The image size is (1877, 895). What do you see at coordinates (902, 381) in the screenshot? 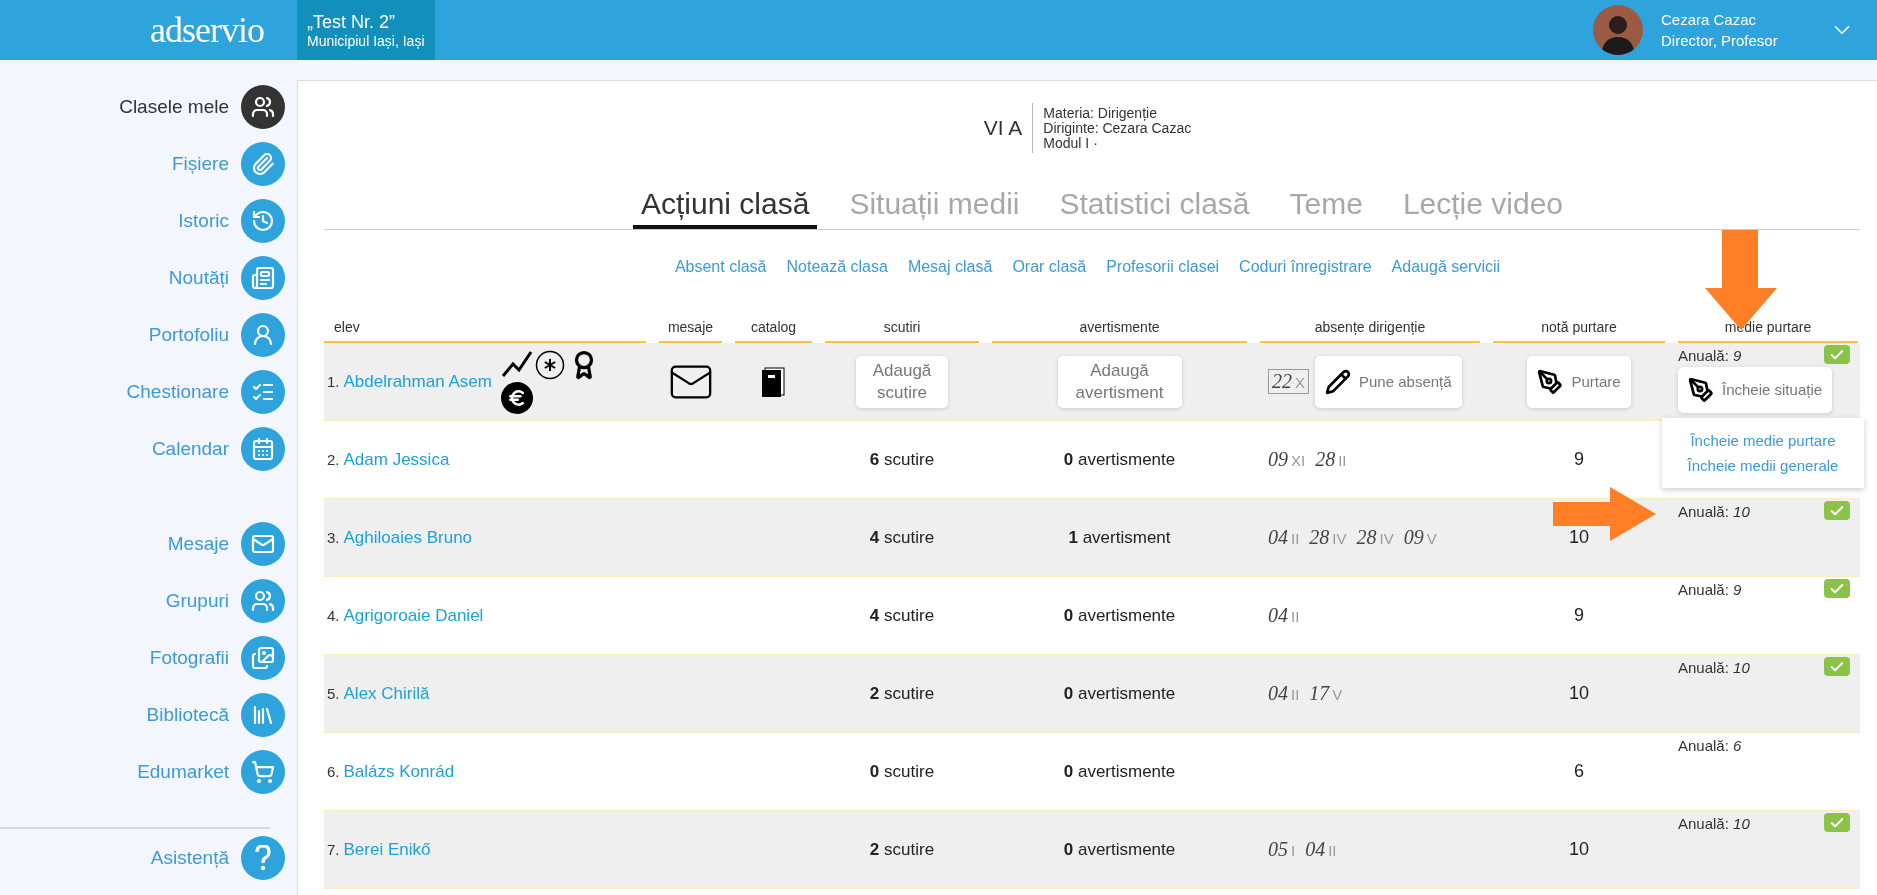
I see `add-exemption-button: Adaugă scutire` at bounding box center [902, 381].